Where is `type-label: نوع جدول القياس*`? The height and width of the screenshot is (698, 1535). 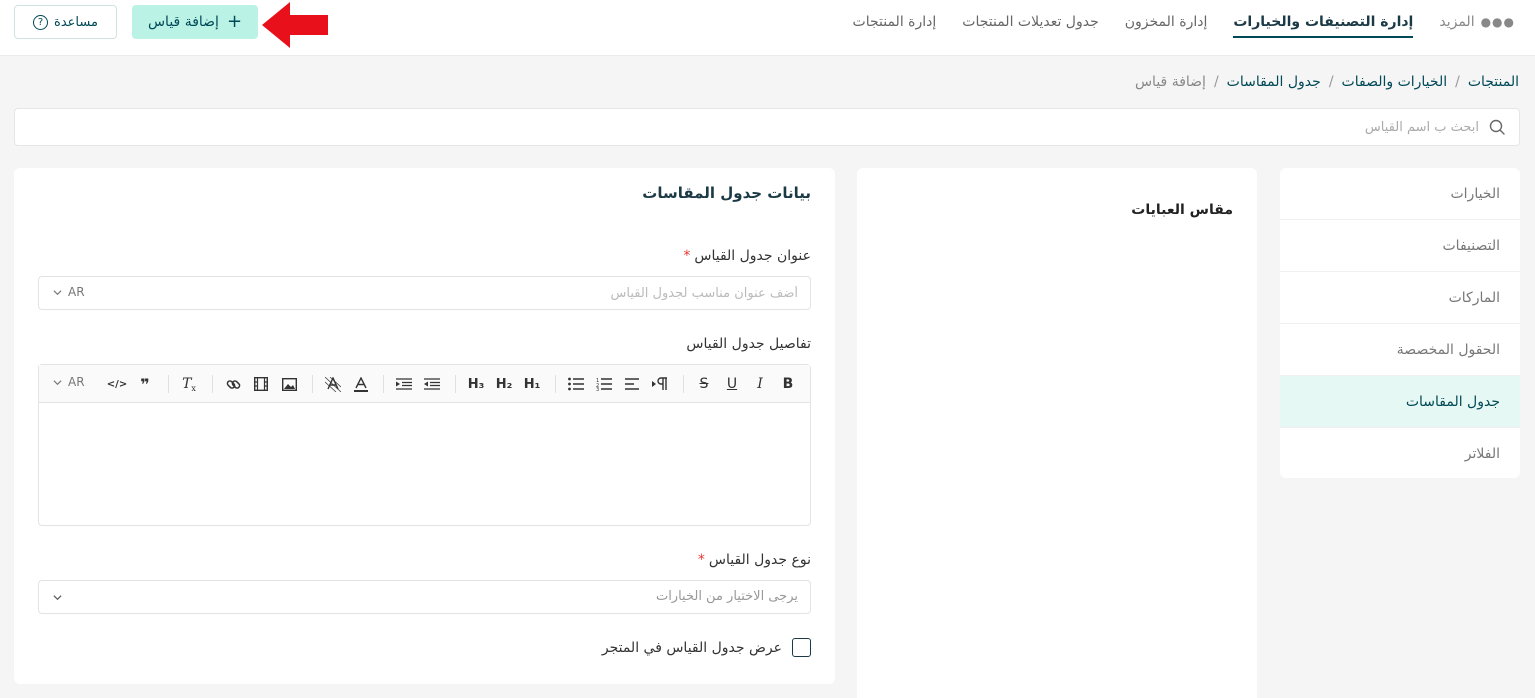 type-label: نوع جدول القياس* is located at coordinates (754, 560).